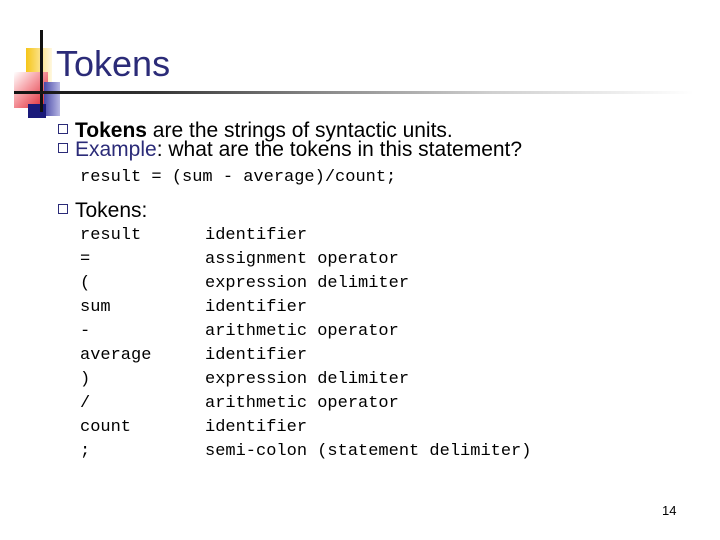 Image resolution: width=720 pixels, height=540 pixels. Describe the element at coordinates (669, 510) in the screenshot. I see `page-number: 14` at that location.